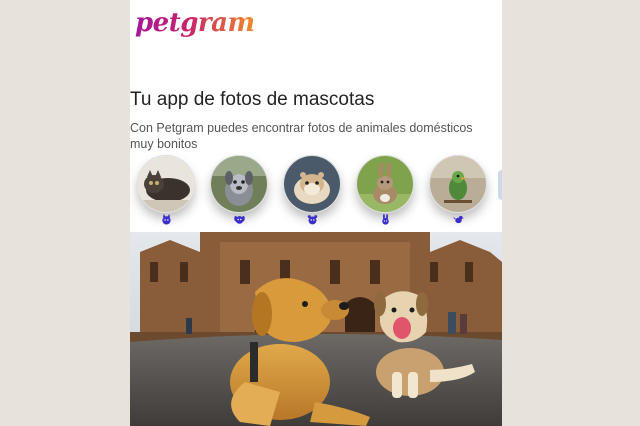  Describe the element at coordinates (500, 185) in the screenshot. I see `category-image-next` at that location.